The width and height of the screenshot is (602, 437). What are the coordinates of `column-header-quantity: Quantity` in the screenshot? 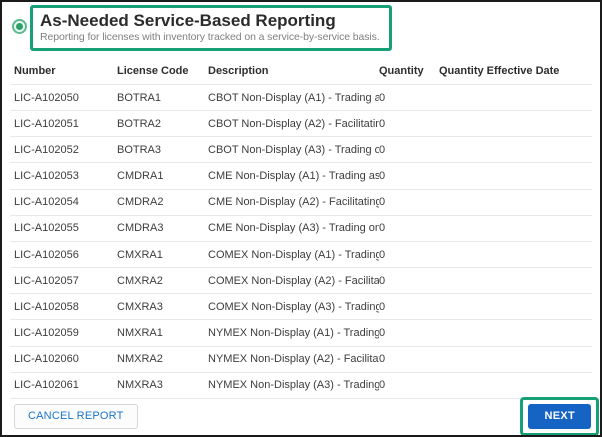 It's located at (401, 70).